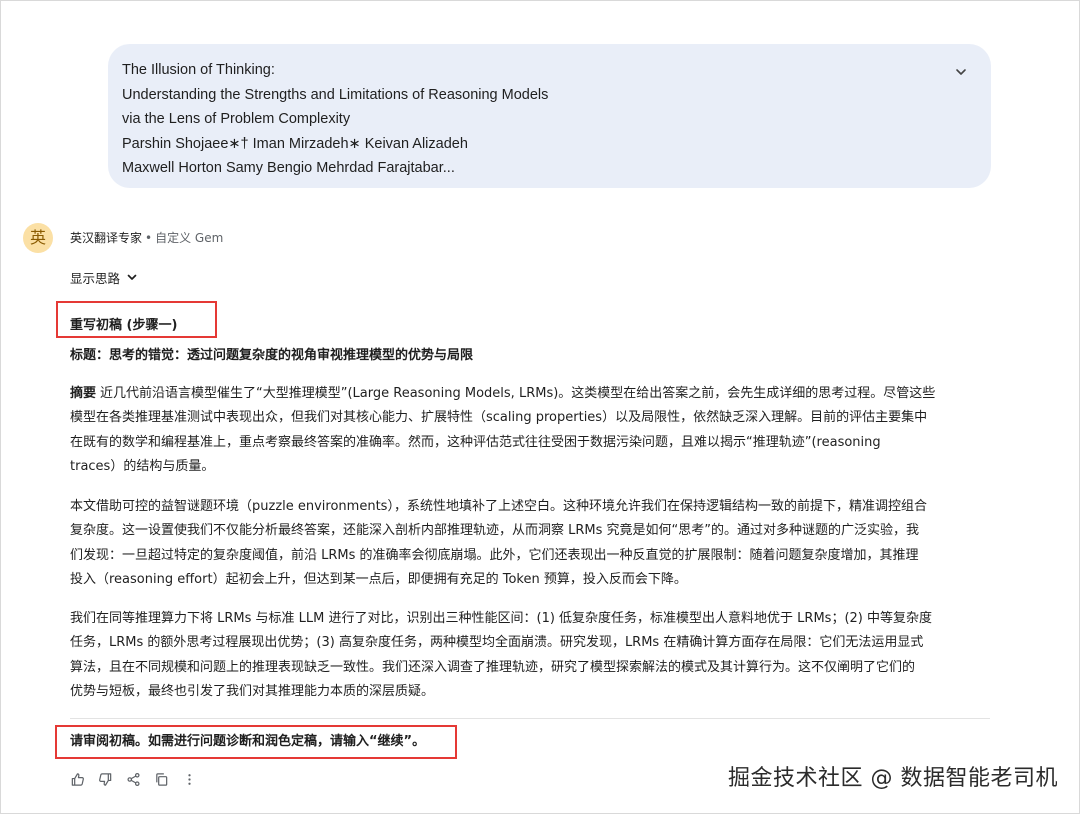 The image size is (1080, 814). I want to click on step-heading: 重写初稿 (步骤一), so click(124, 325).